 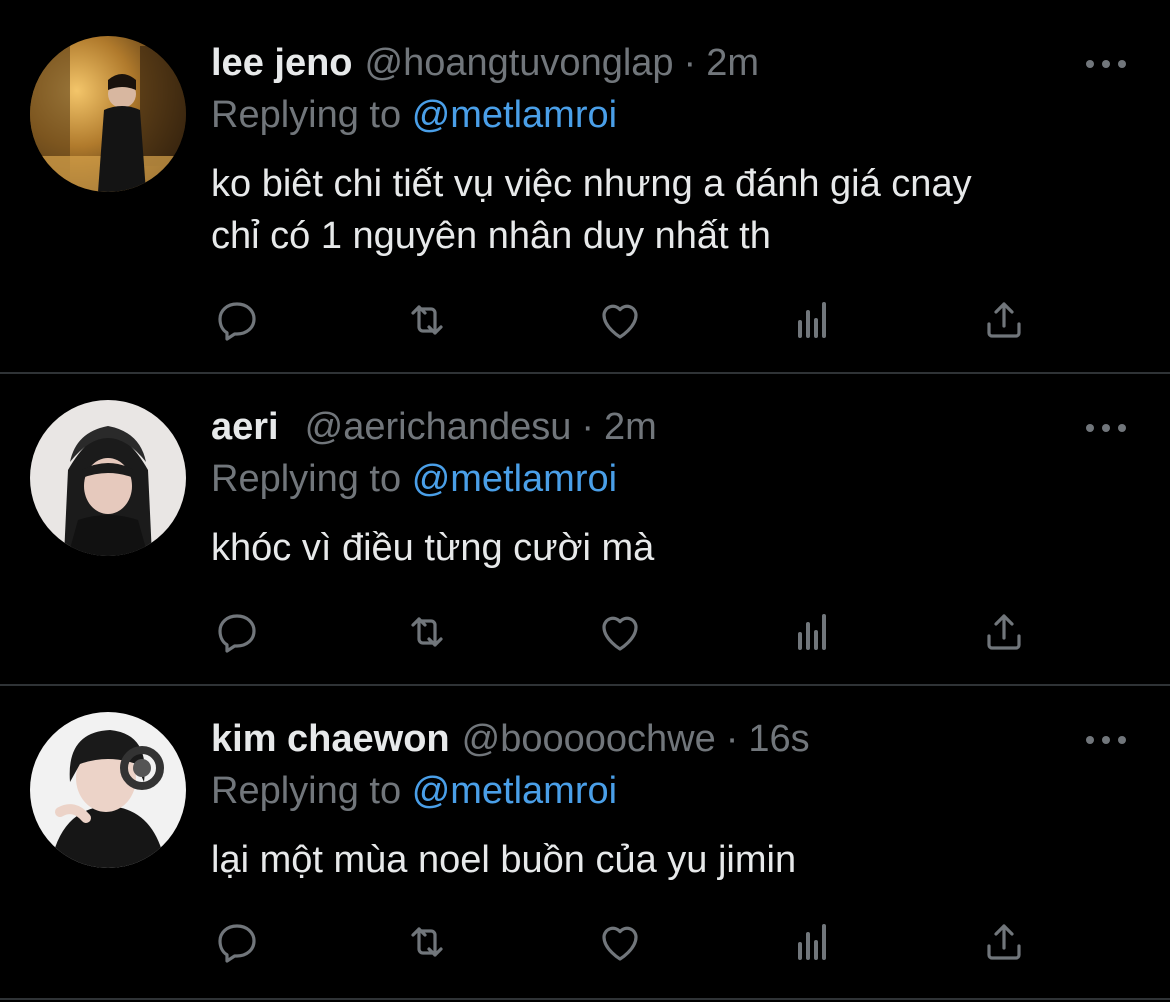 I want to click on divider, so click(x=585, y=999).